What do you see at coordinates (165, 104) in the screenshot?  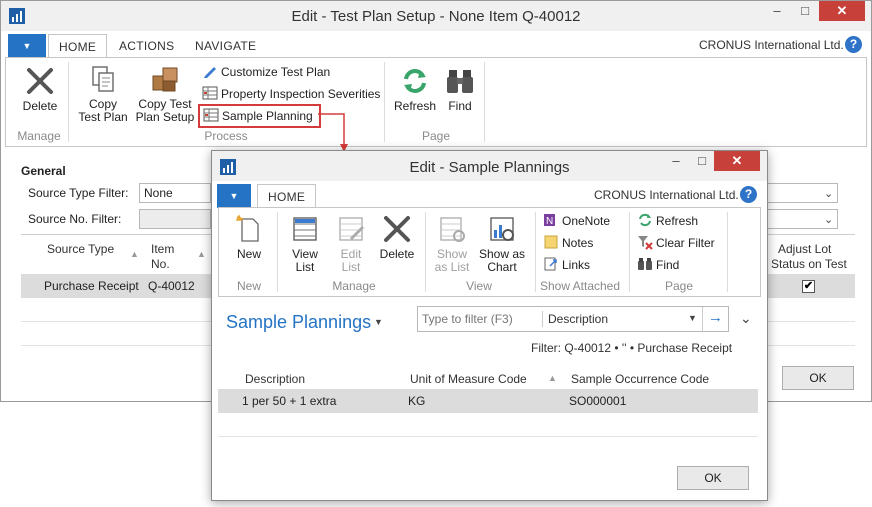 I see `copy-setup-label-line1: Copy Test` at bounding box center [165, 104].